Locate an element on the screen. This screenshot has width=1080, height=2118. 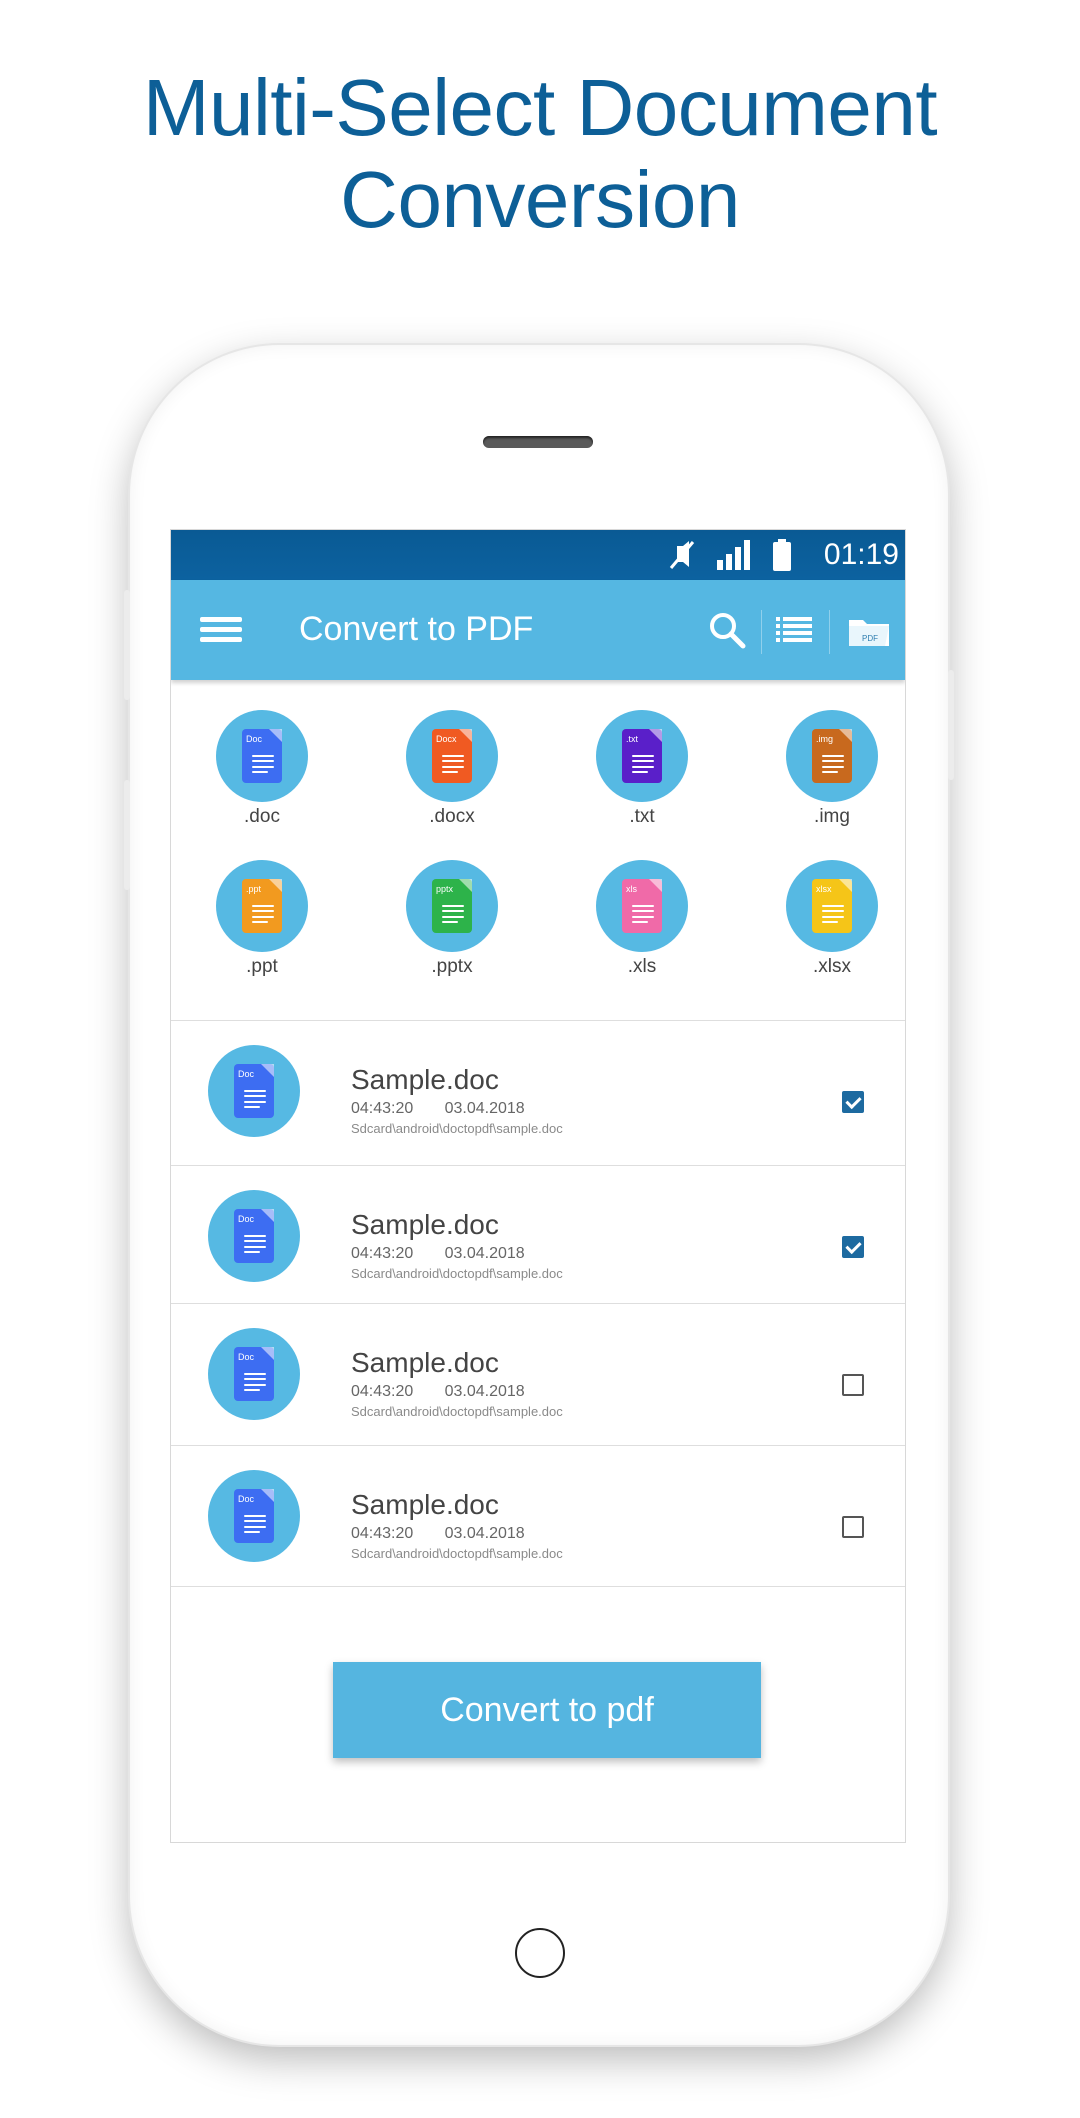
file-type-img: .img .img is located at coordinates (832, 770).